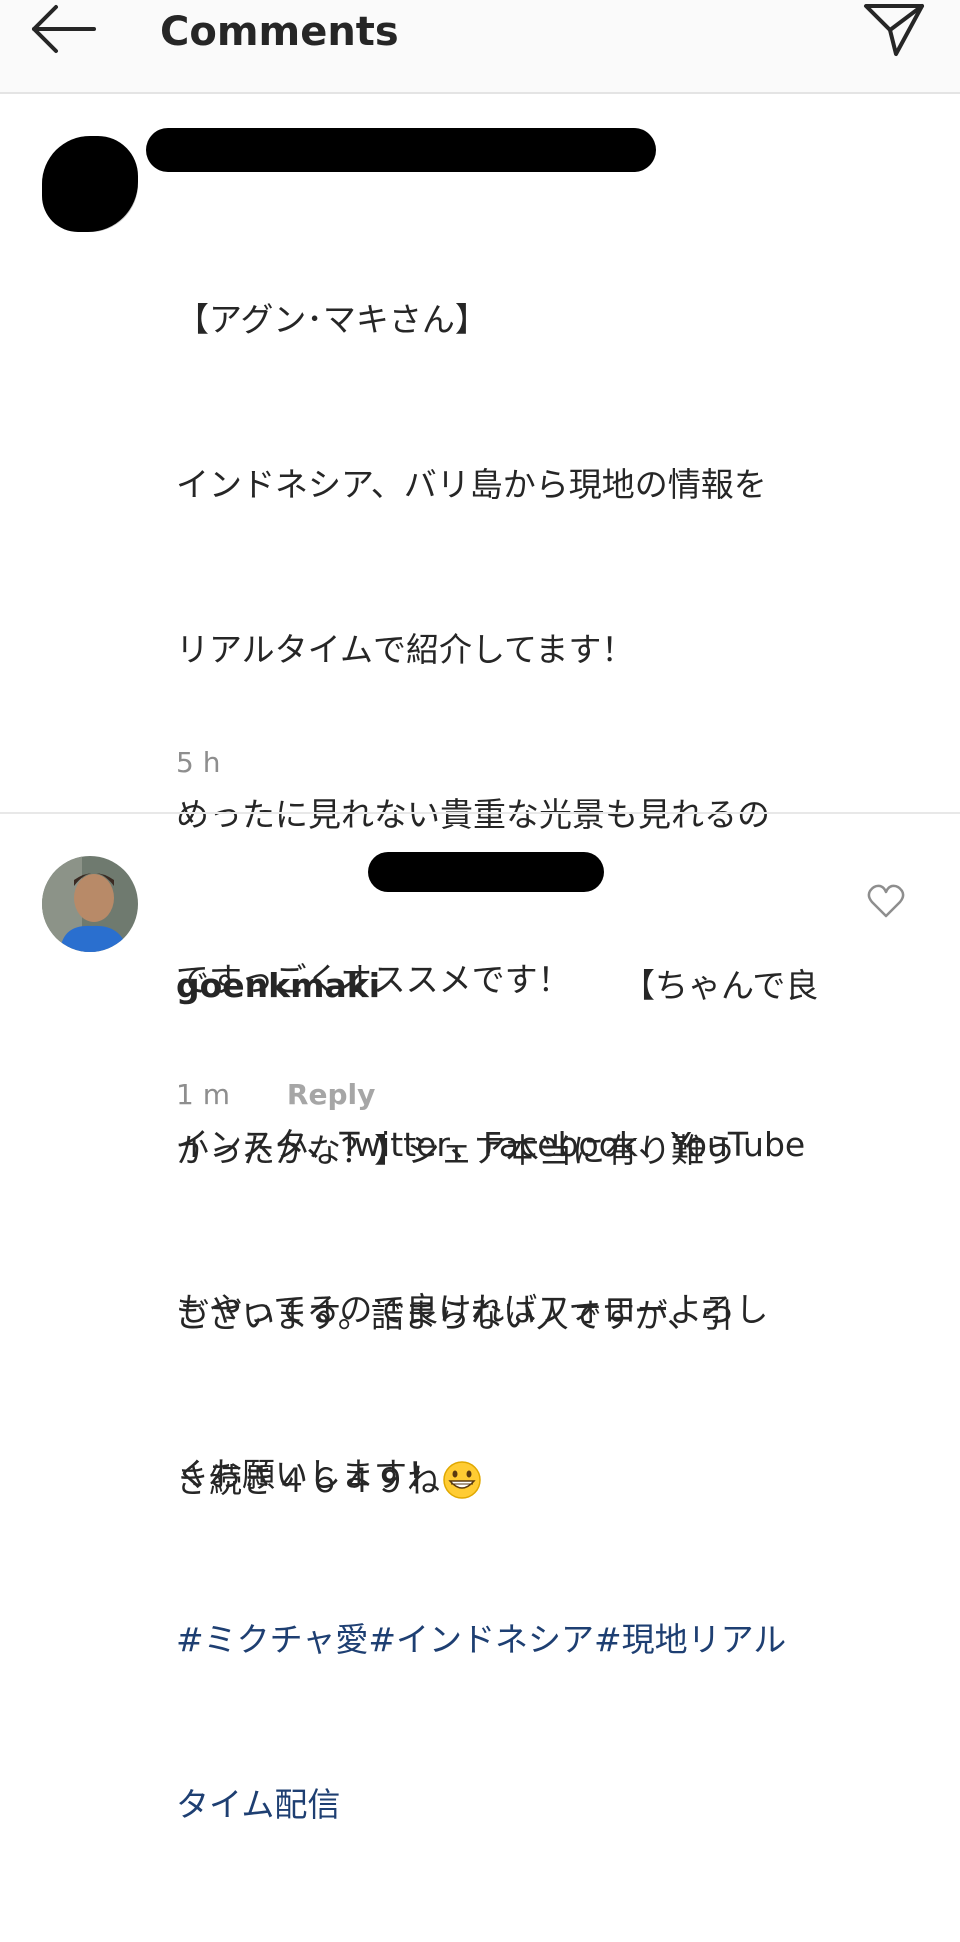  What do you see at coordinates (480, 47) in the screenshot?
I see `top-bar: Comments` at bounding box center [480, 47].